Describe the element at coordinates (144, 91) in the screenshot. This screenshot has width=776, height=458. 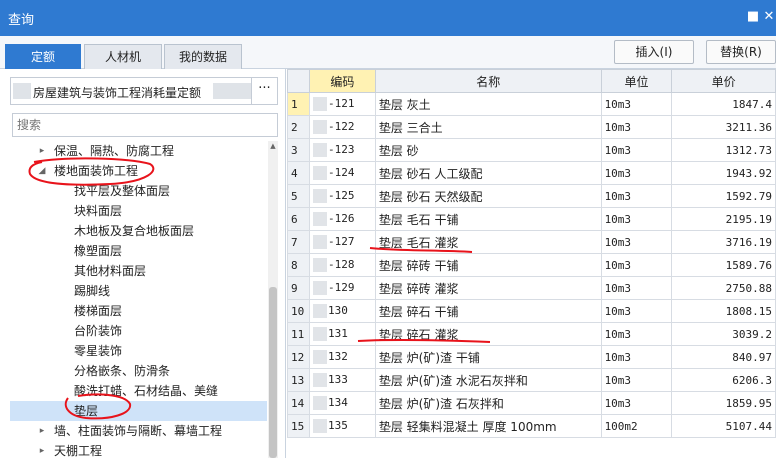
I see `library-selector: 房屋建筑与装饰工程消耗量定额 ···` at that location.